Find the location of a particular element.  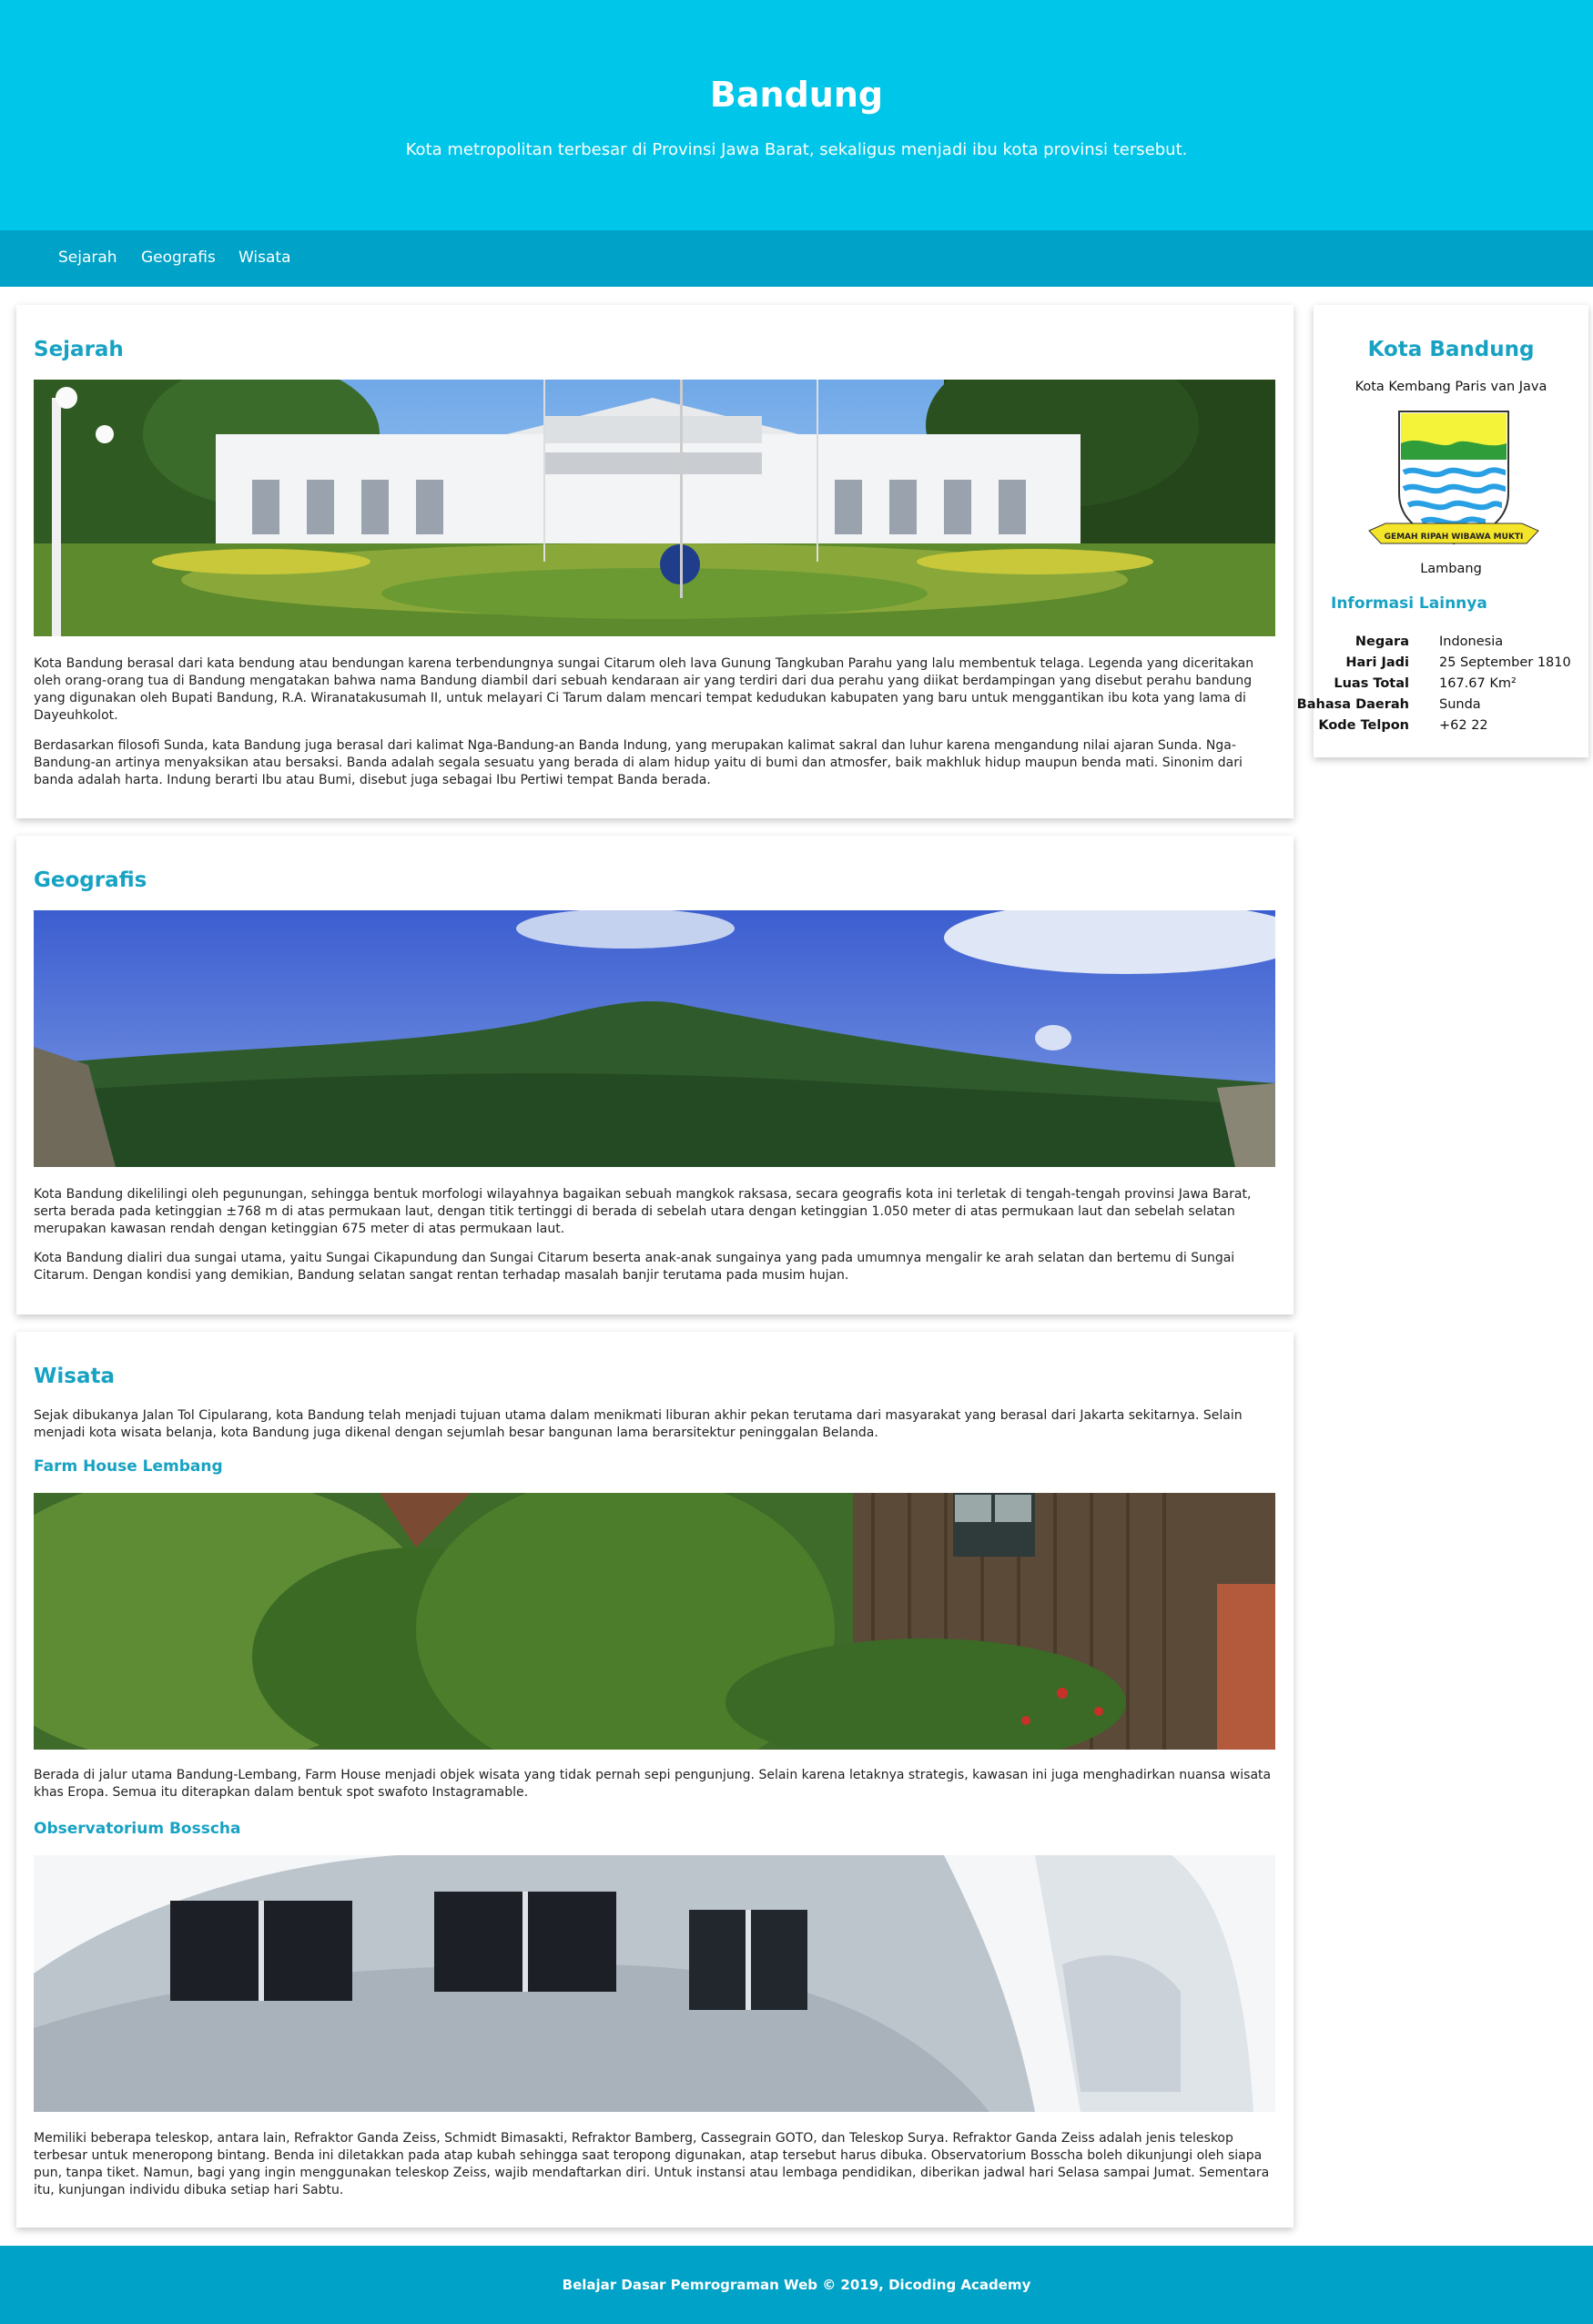

emblem-motto-text: GEMAH RIPAH WIBAWA MUKTI is located at coordinates (1454, 537).